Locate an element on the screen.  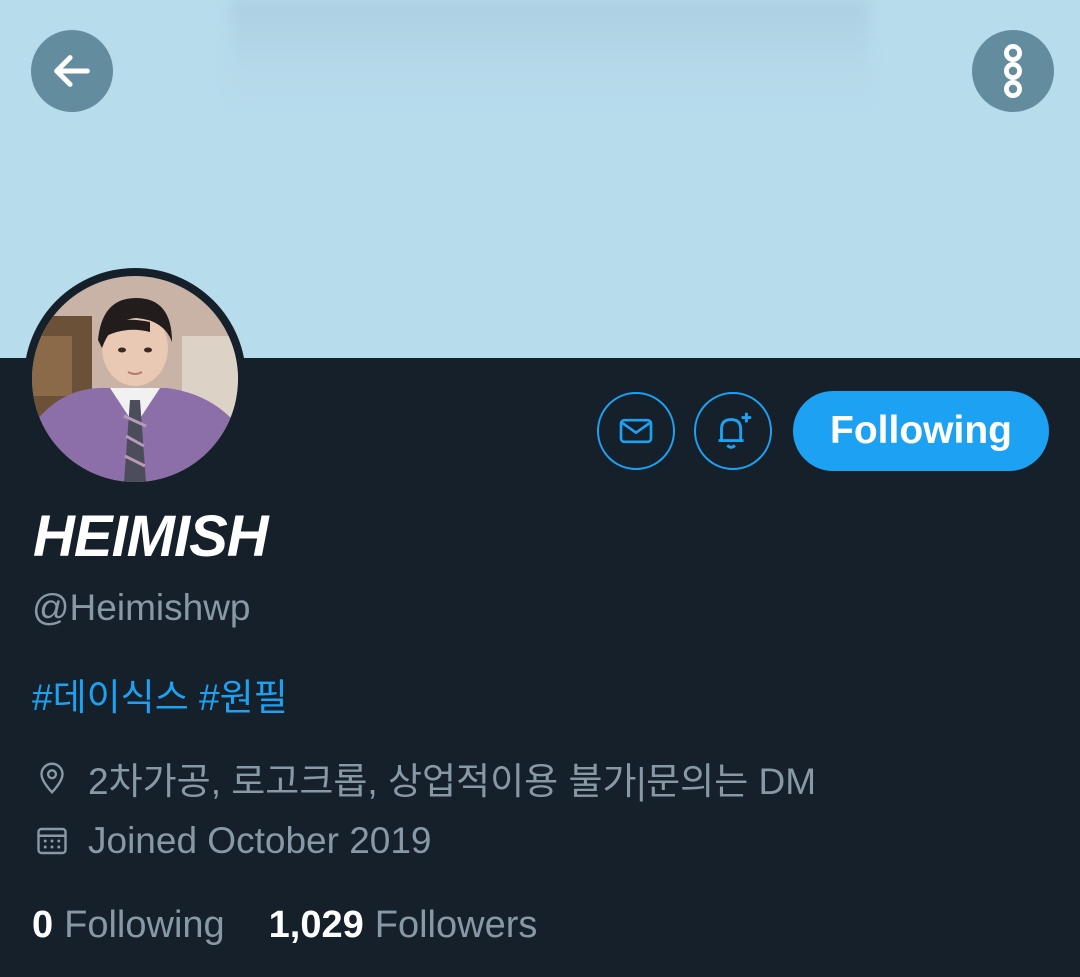
joined-date: Joined October 2019 is located at coordinates (260, 840).